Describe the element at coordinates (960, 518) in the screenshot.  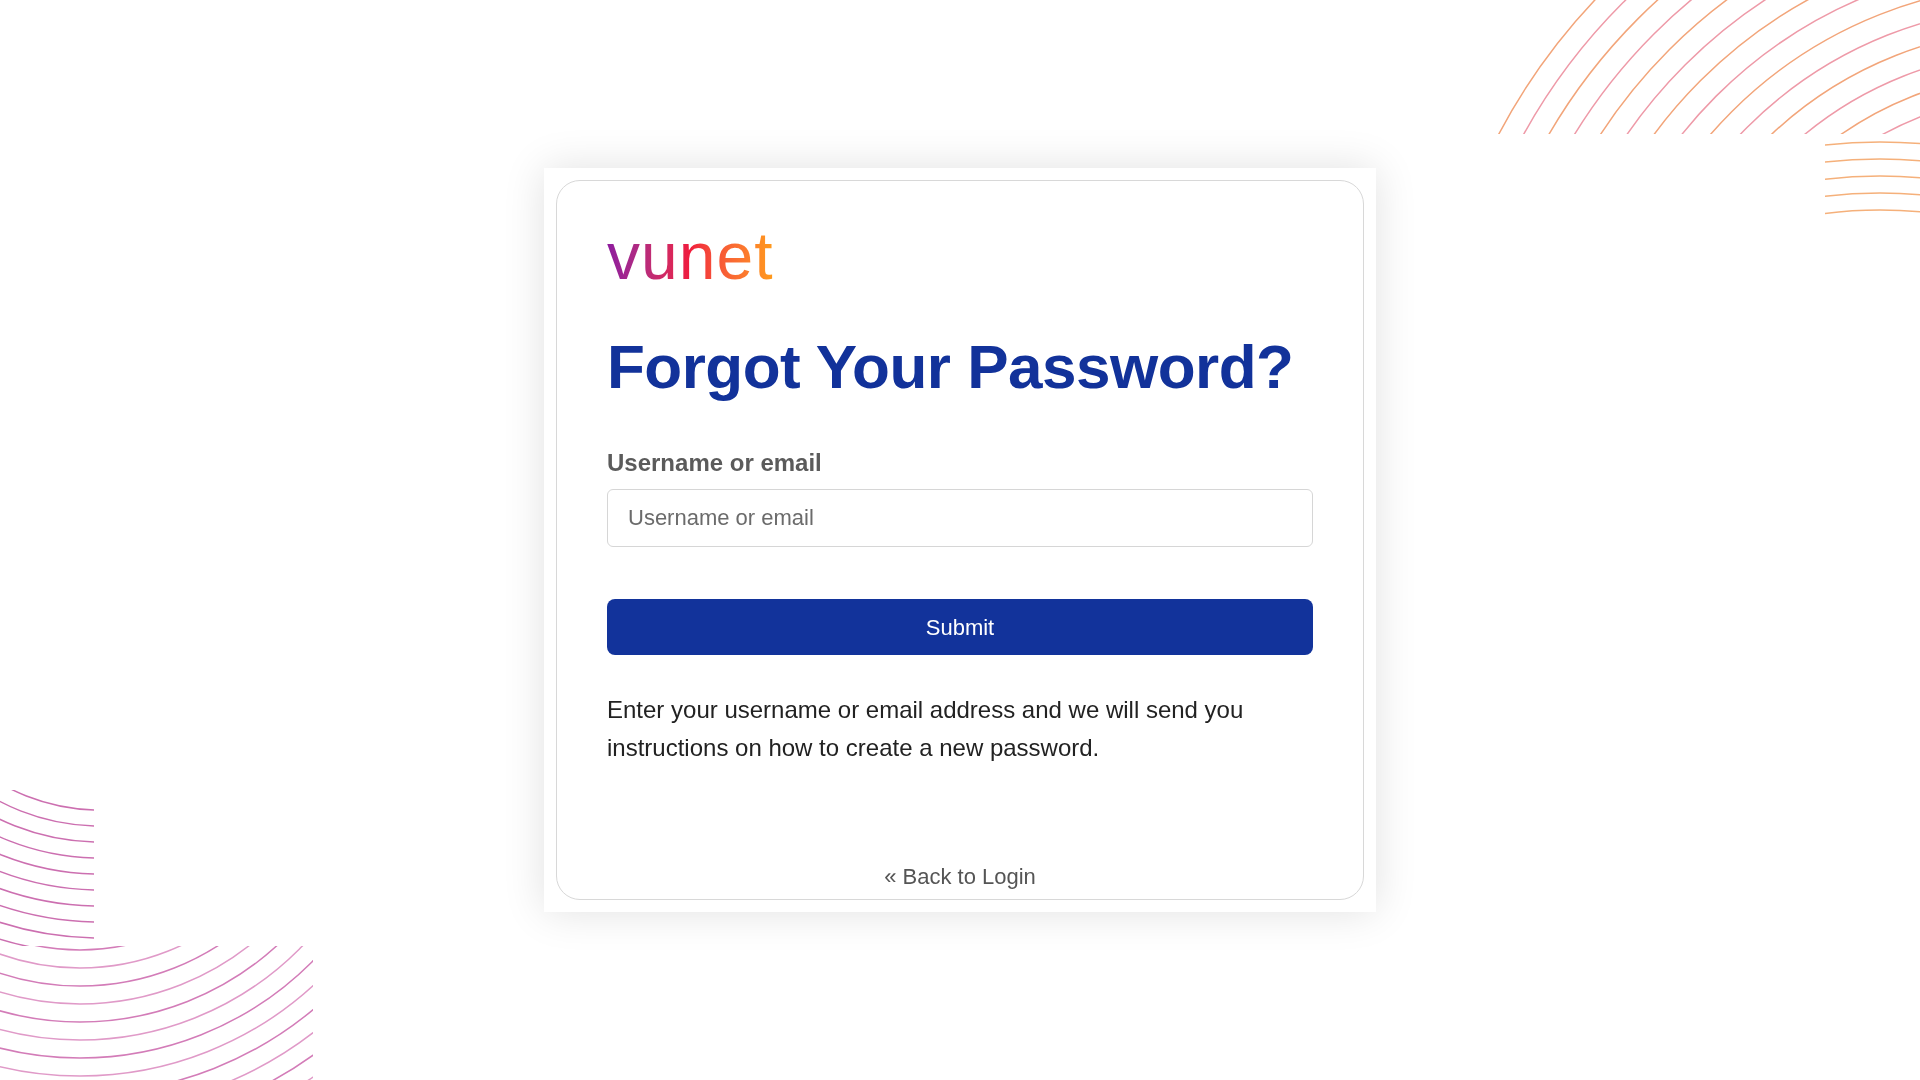
I see `username-input: Username or email` at that location.